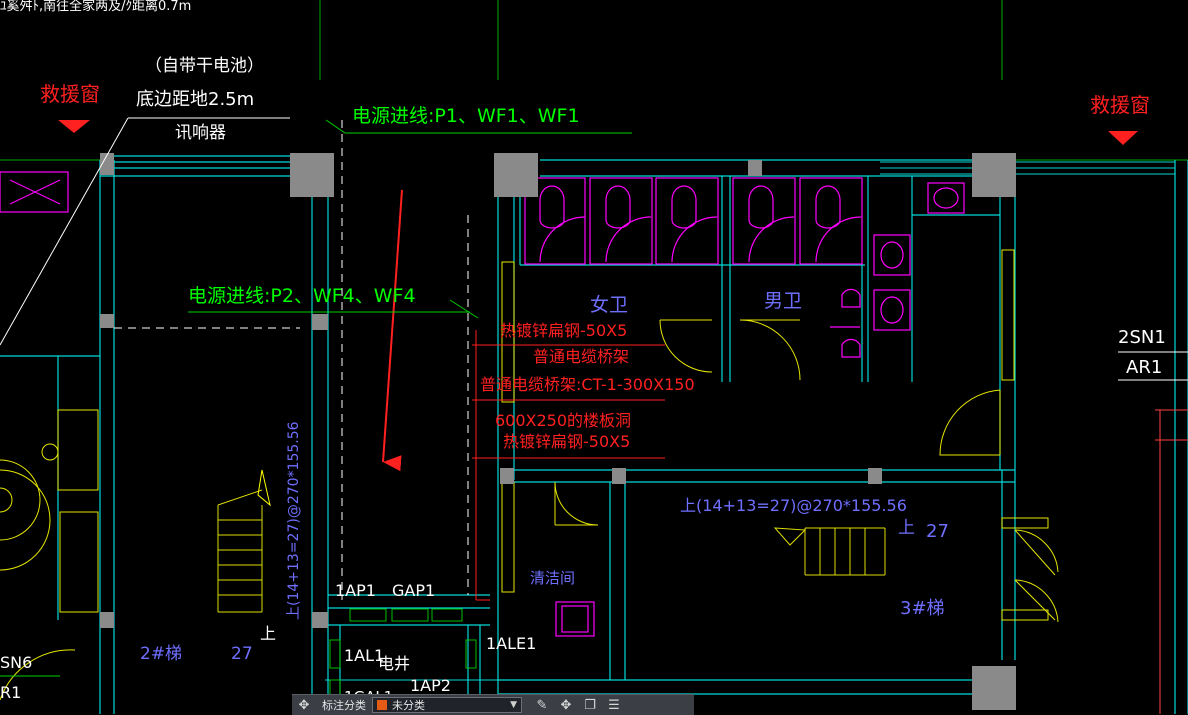 The width and height of the screenshot is (1188, 715). Describe the element at coordinates (414, 590) in the screenshot. I see `panel-gap1-text: GAP1` at that location.